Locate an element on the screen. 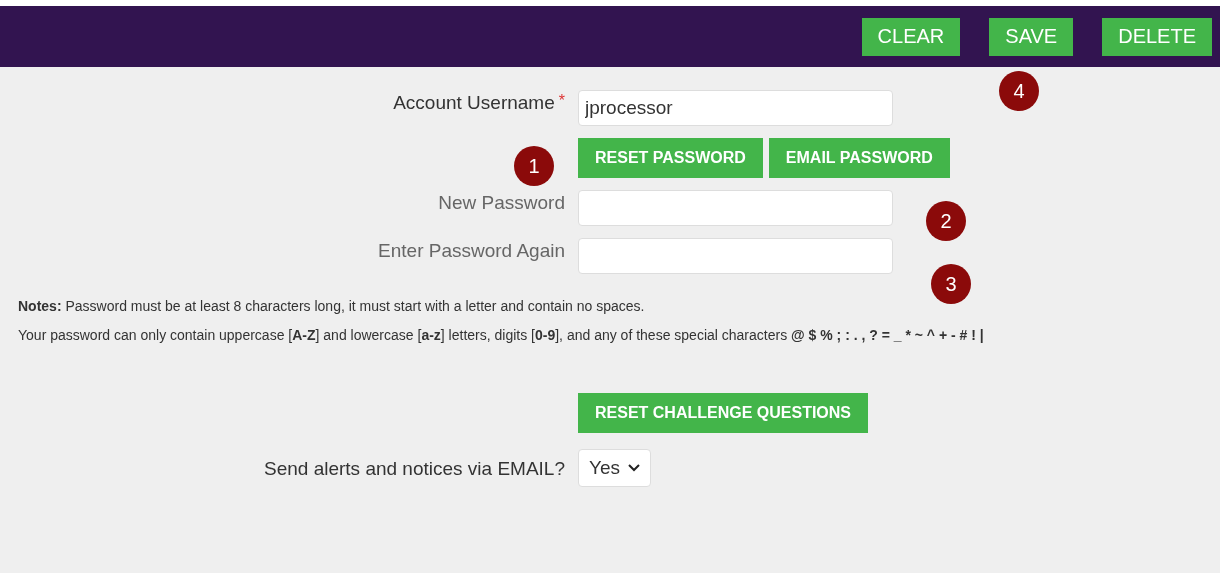 This screenshot has height=573, width=1220. step-marker: 3 is located at coordinates (951, 284).